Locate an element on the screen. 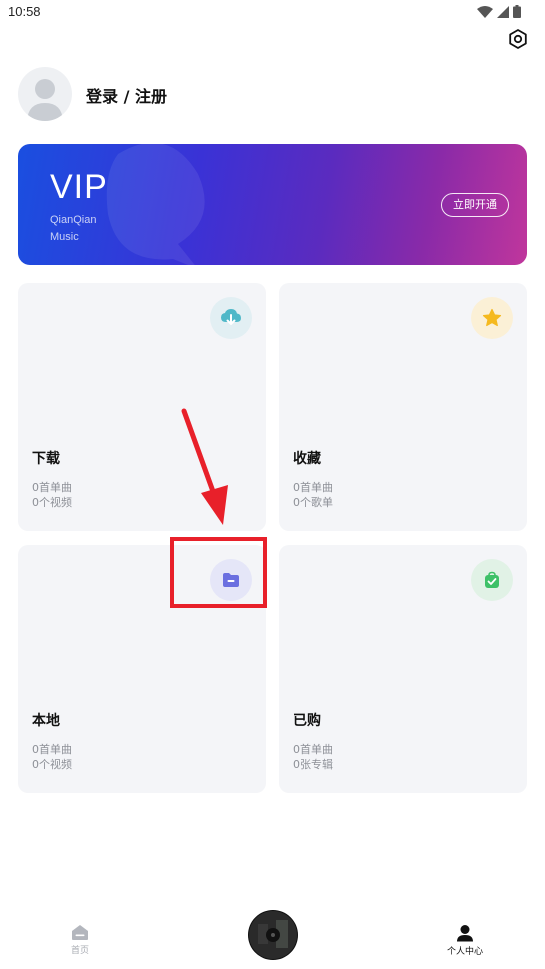 Image resolution: width=545 pixels, height=969 pixels. purchased-icon-badge is located at coordinates (492, 580).